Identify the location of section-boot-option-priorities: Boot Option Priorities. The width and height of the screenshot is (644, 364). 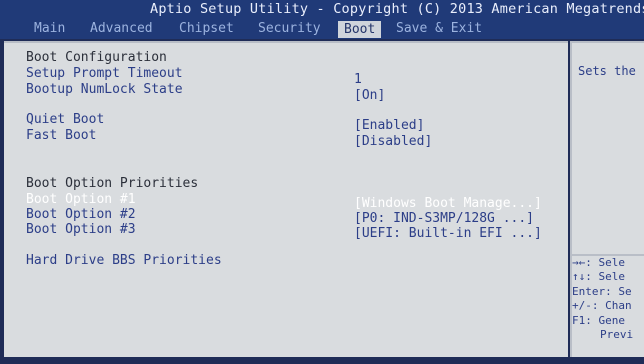
(112, 183).